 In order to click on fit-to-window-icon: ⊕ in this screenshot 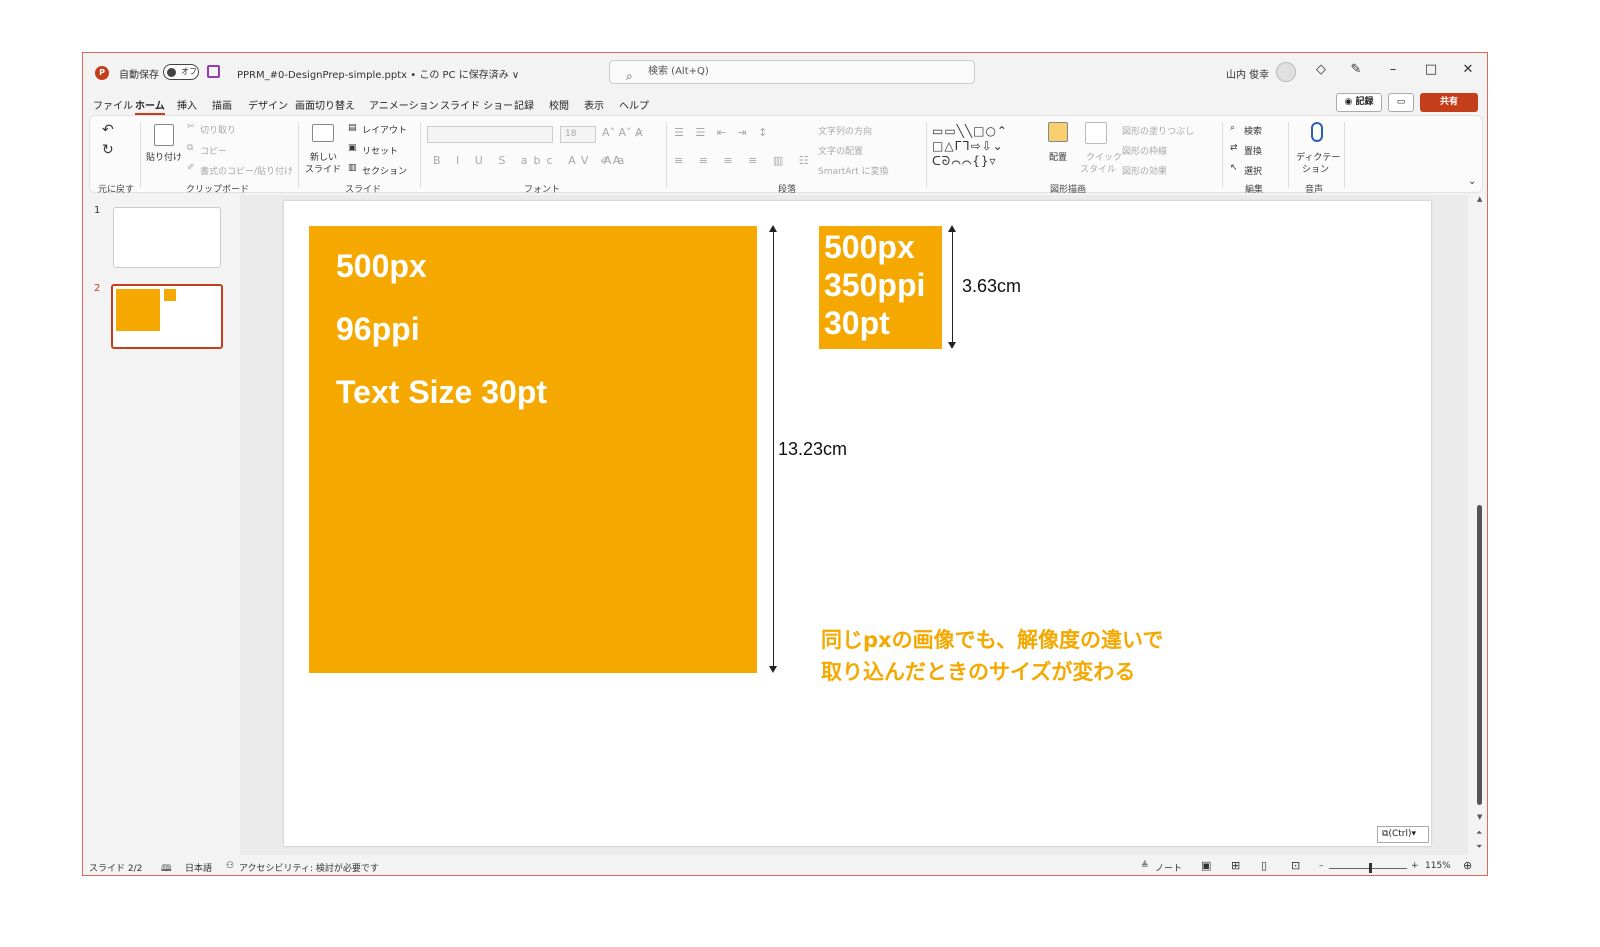, I will do `click(1467, 865)`.